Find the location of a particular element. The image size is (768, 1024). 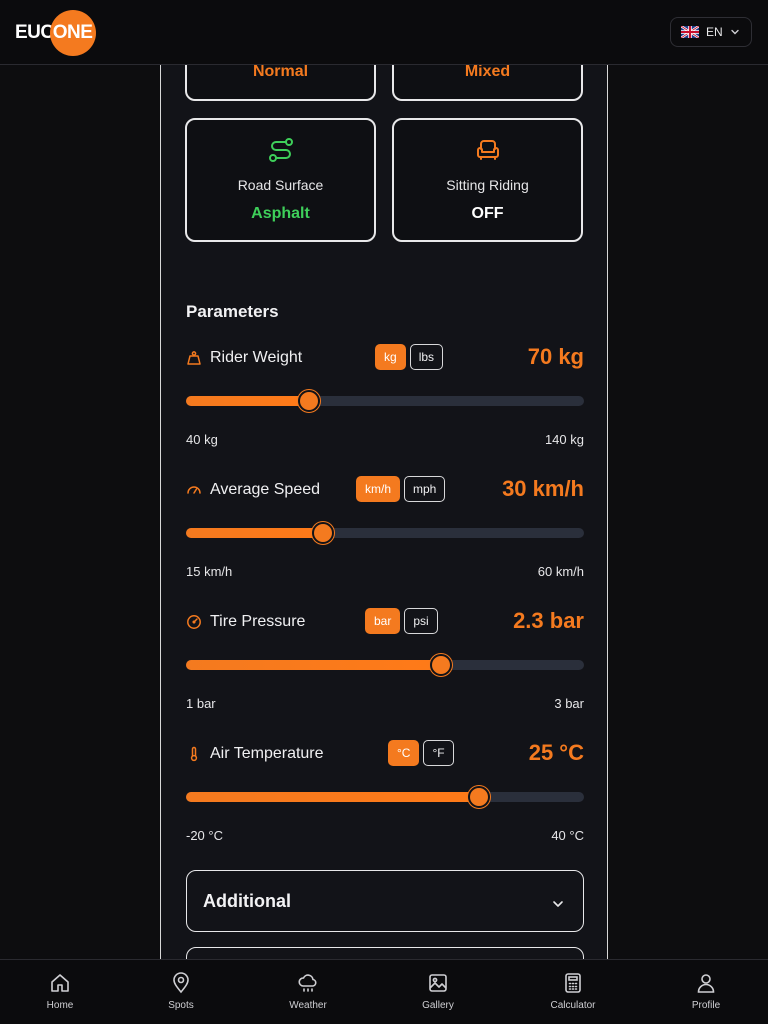

parameters-title: Parameters is located at coordinates (232, 311).